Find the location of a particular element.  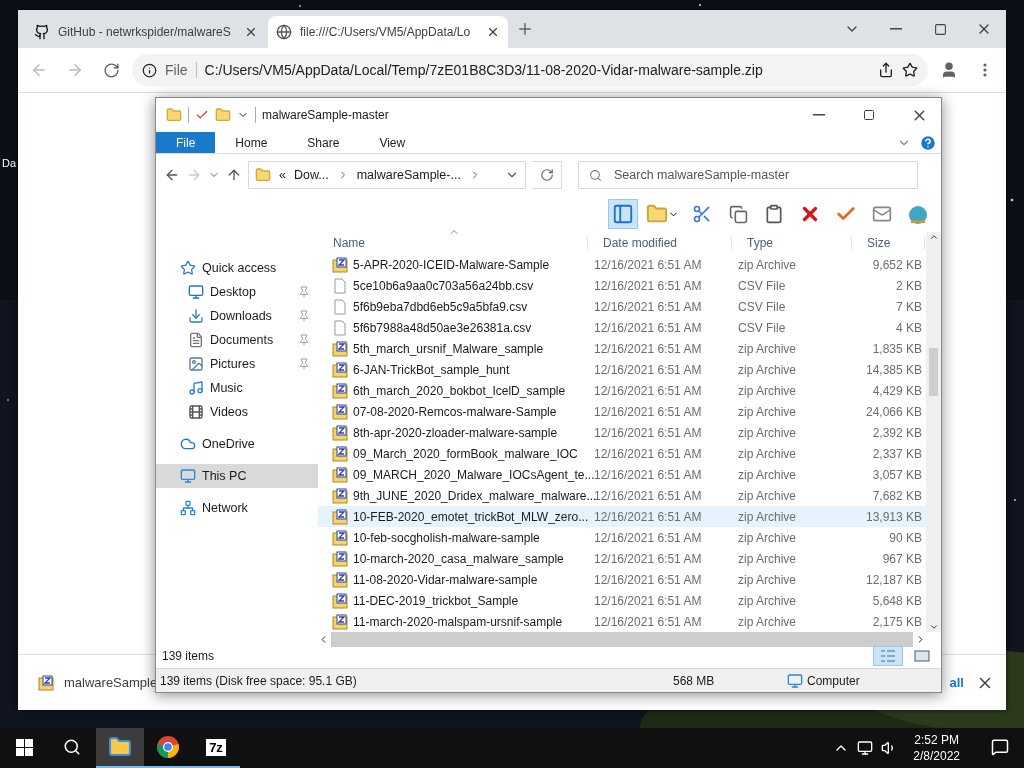

file-row: 07-08-2020-Remcos-malware-Sample 12/16/2021 6:51 AM zip Archive 24,066 KB is located at coordinates (622, 411).